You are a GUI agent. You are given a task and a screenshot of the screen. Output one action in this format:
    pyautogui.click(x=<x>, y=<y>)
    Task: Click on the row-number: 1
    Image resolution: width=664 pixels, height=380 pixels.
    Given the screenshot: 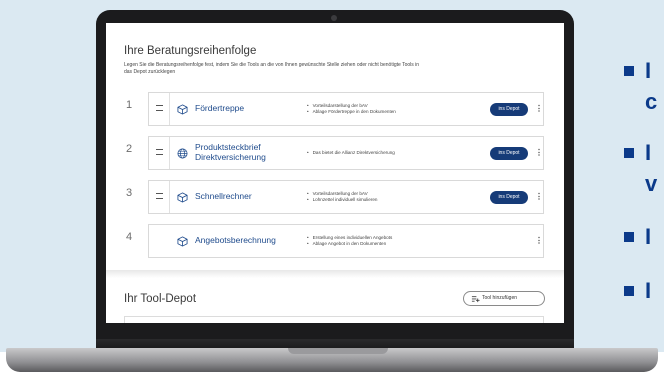 What is the action you would take?
    pyautogui.click(x=129, y=105)
    